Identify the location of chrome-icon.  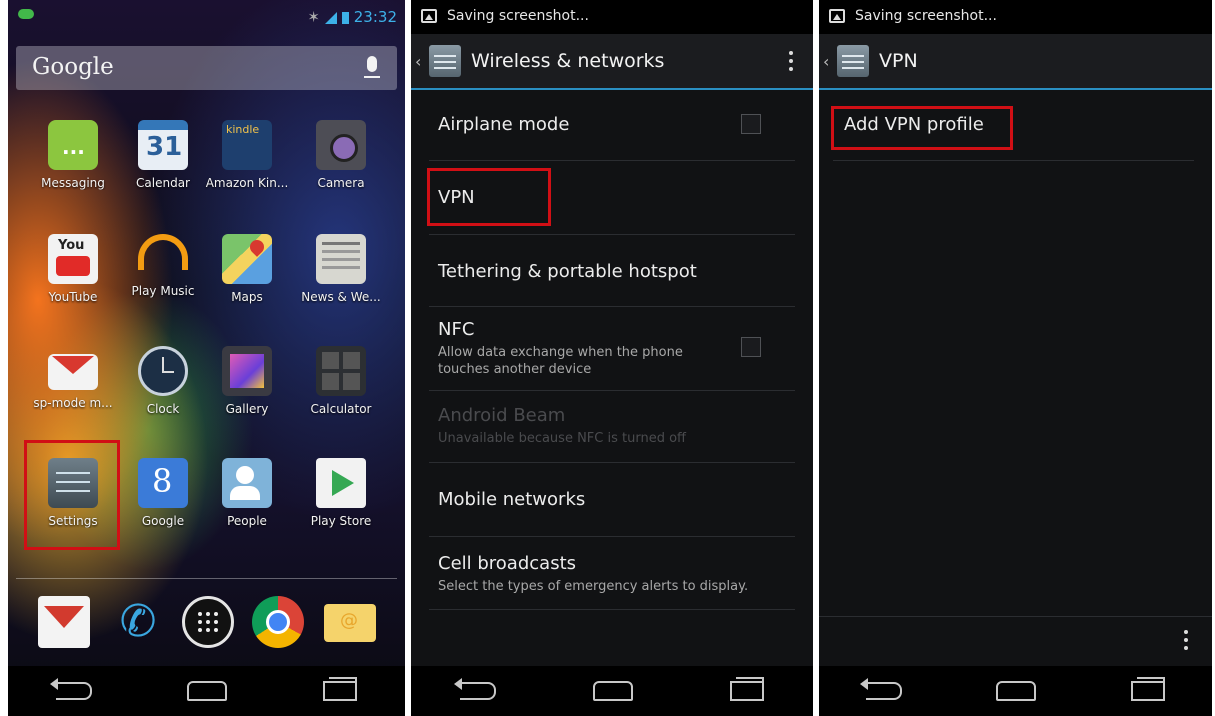
(278, 622).